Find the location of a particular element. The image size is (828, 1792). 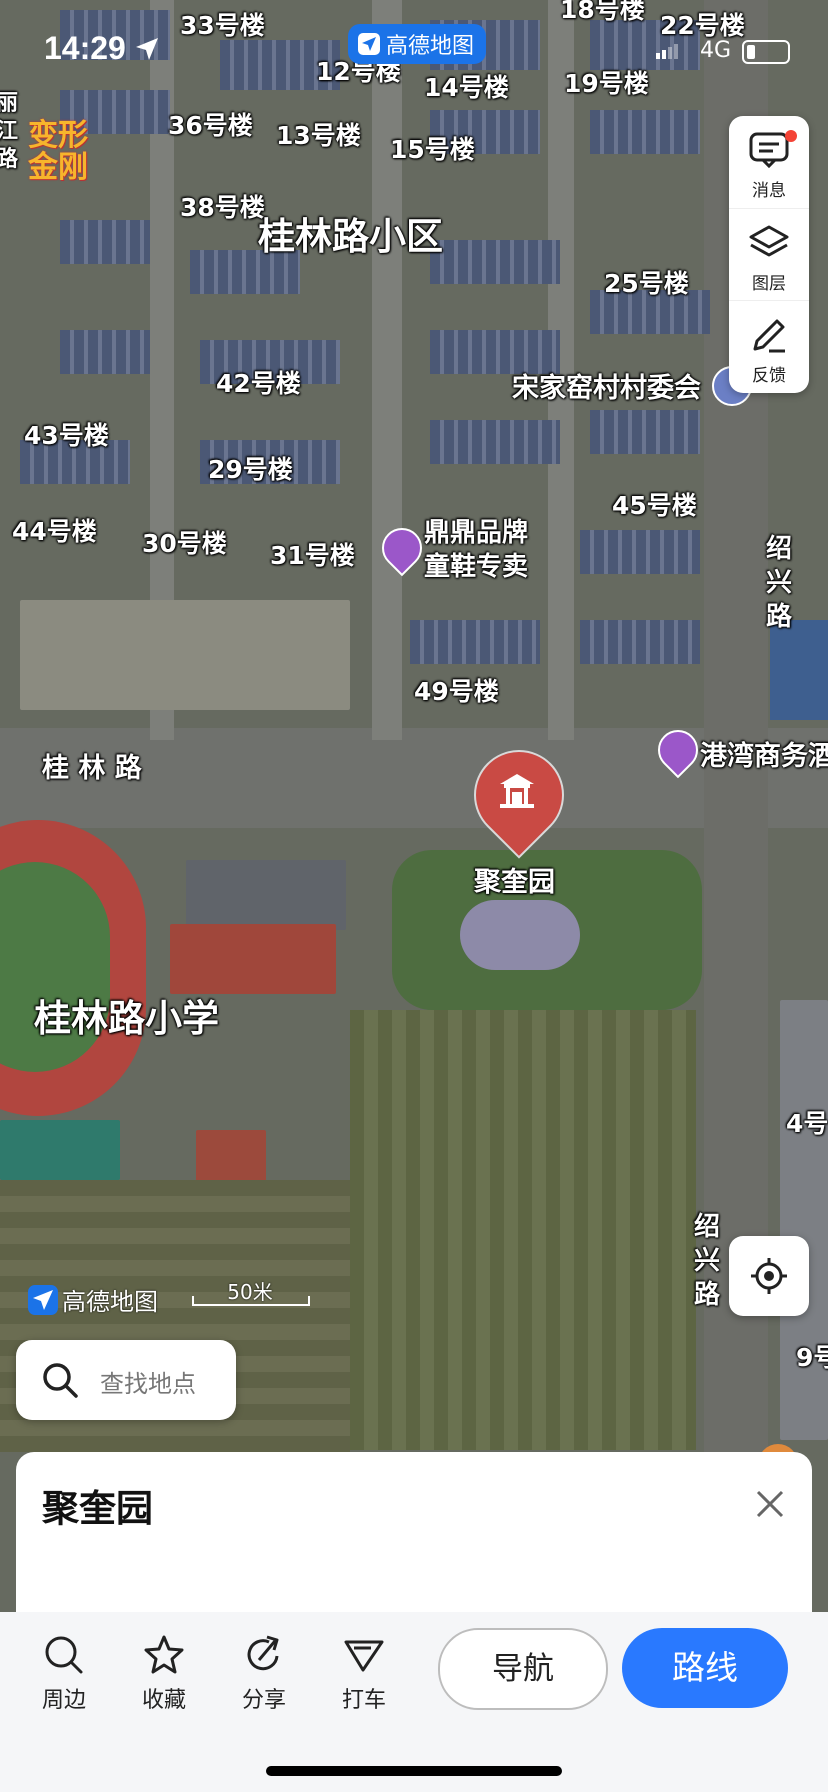

selected-poi-marker is located at coordinates (519, 795).